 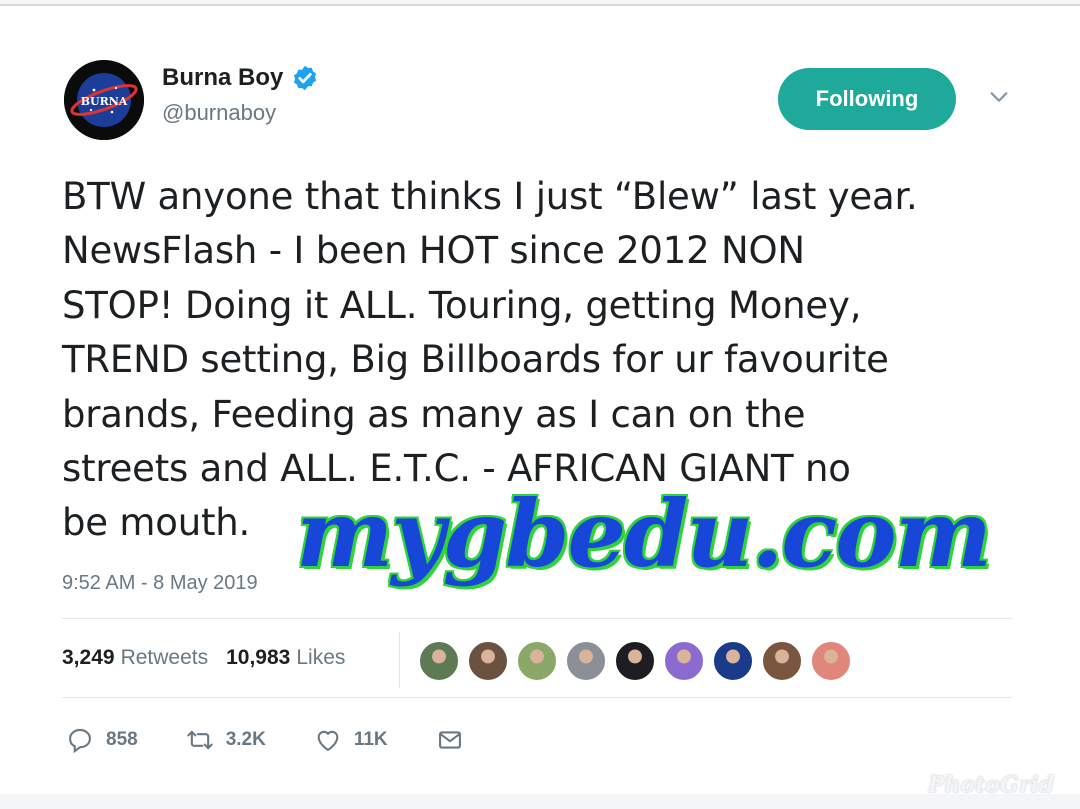 I want to click on svg-text: BURNA, so click(x=104, y=101).